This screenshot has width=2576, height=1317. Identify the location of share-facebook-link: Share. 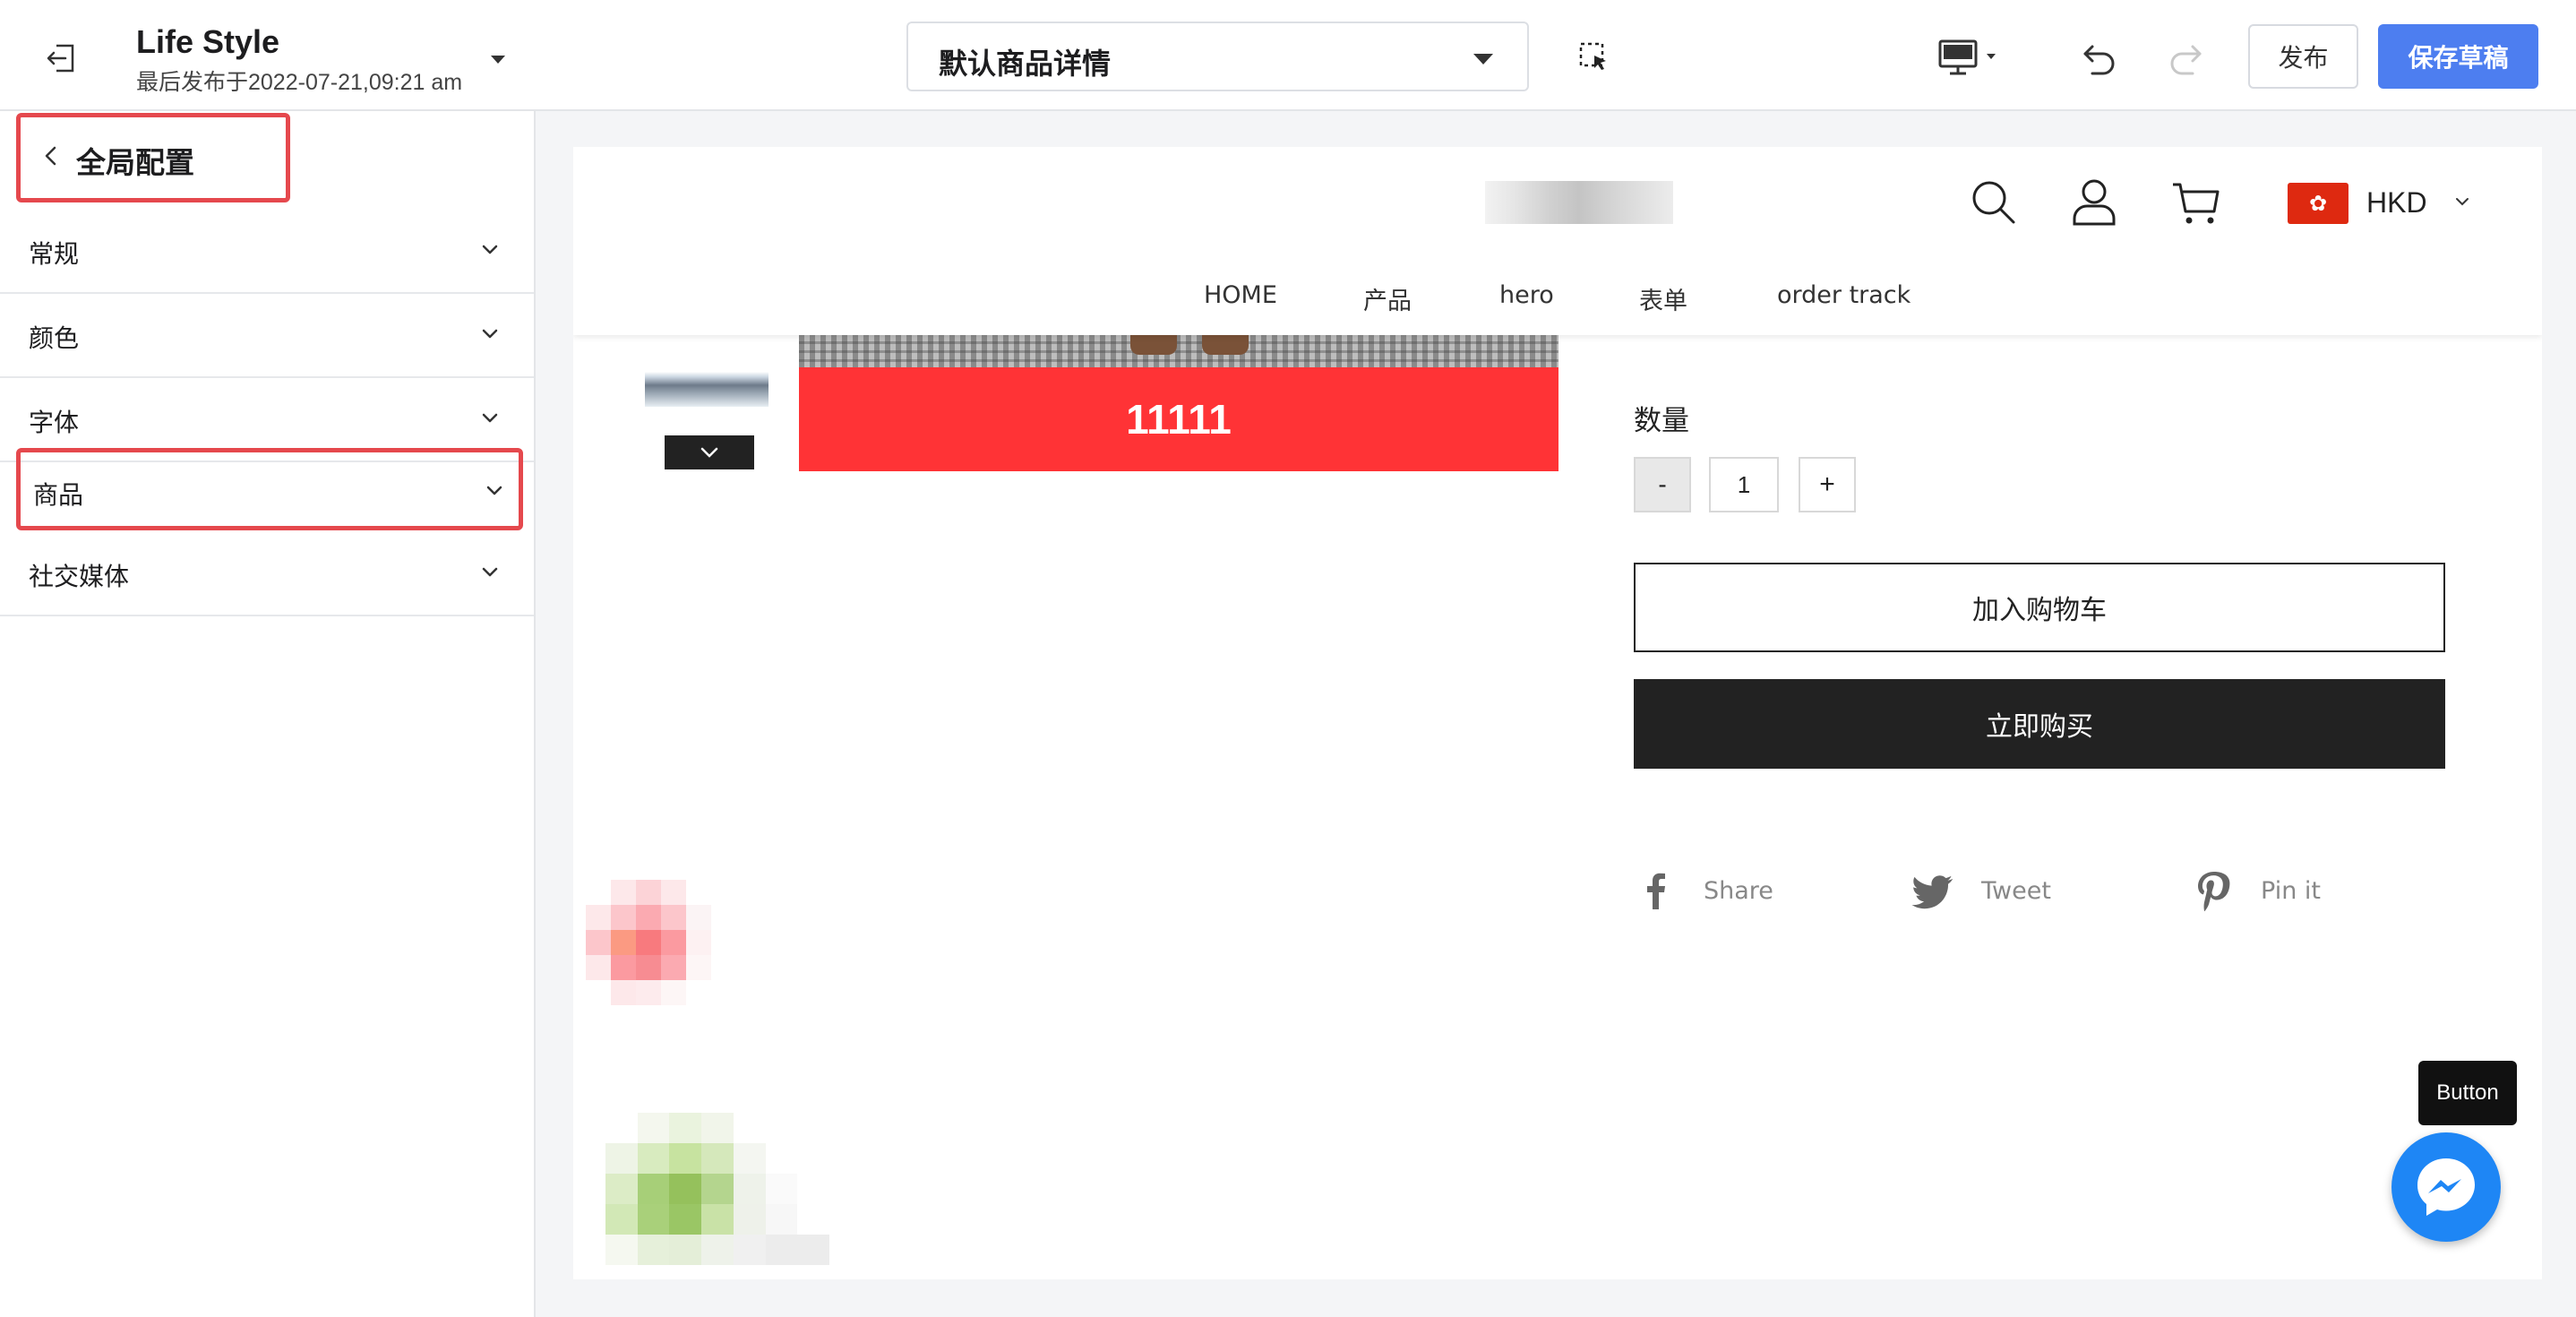
(1703, 890).